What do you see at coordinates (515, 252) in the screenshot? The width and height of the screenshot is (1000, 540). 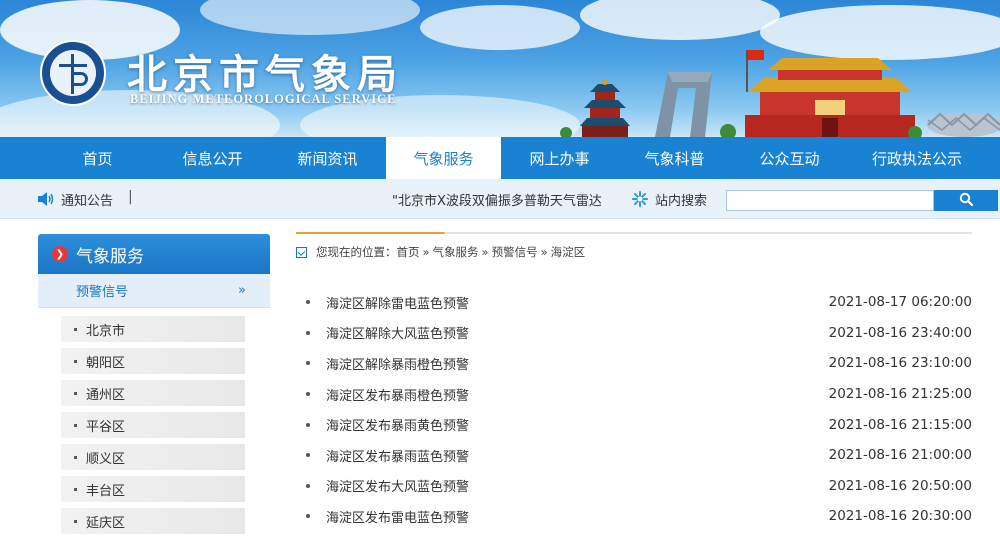 I see `breadcrumb-warning-signals: 预警信号` at bounding box center [515, 252].